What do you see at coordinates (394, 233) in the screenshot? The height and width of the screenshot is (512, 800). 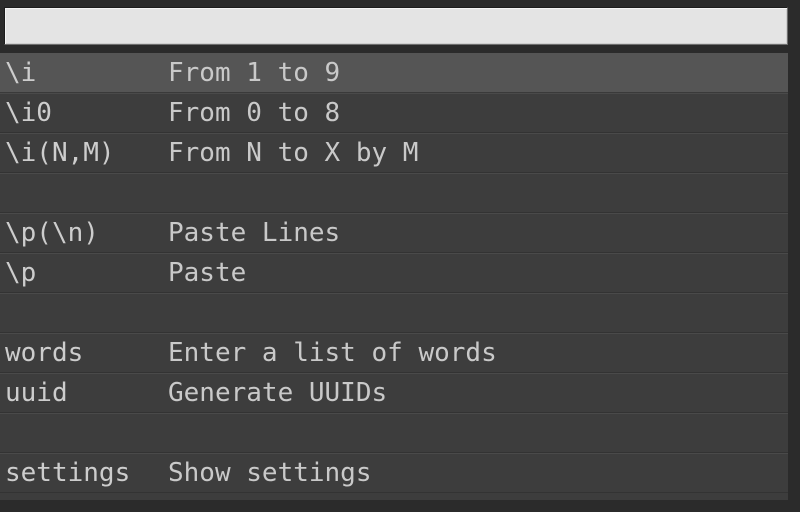 I see `command-row: \p(\n) Paste Lines` at bounding box center [394, 233].